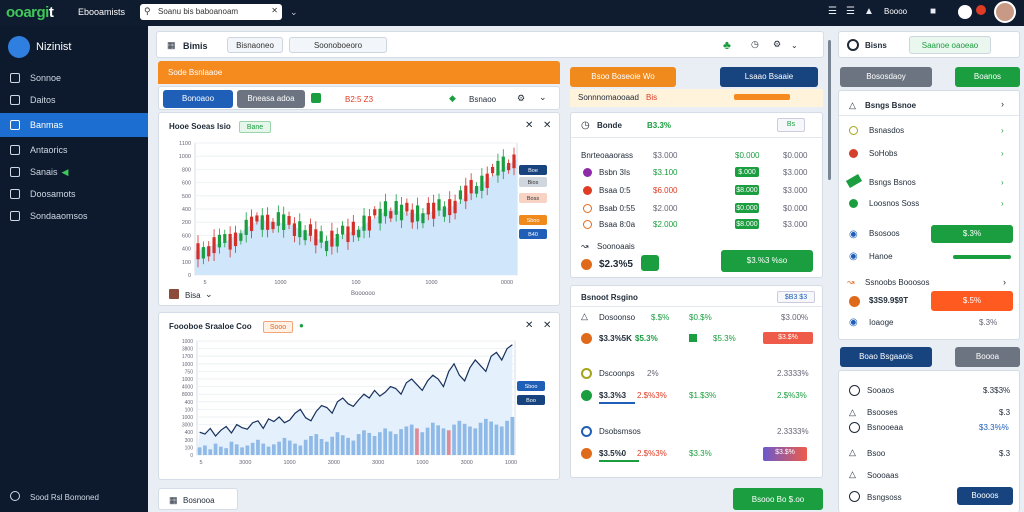 The height and width of the screenshot is (512, 1024). Describe the element at coordinates (791, 125) in the screenshot. I see `order-filter-button: Bs` at that location.